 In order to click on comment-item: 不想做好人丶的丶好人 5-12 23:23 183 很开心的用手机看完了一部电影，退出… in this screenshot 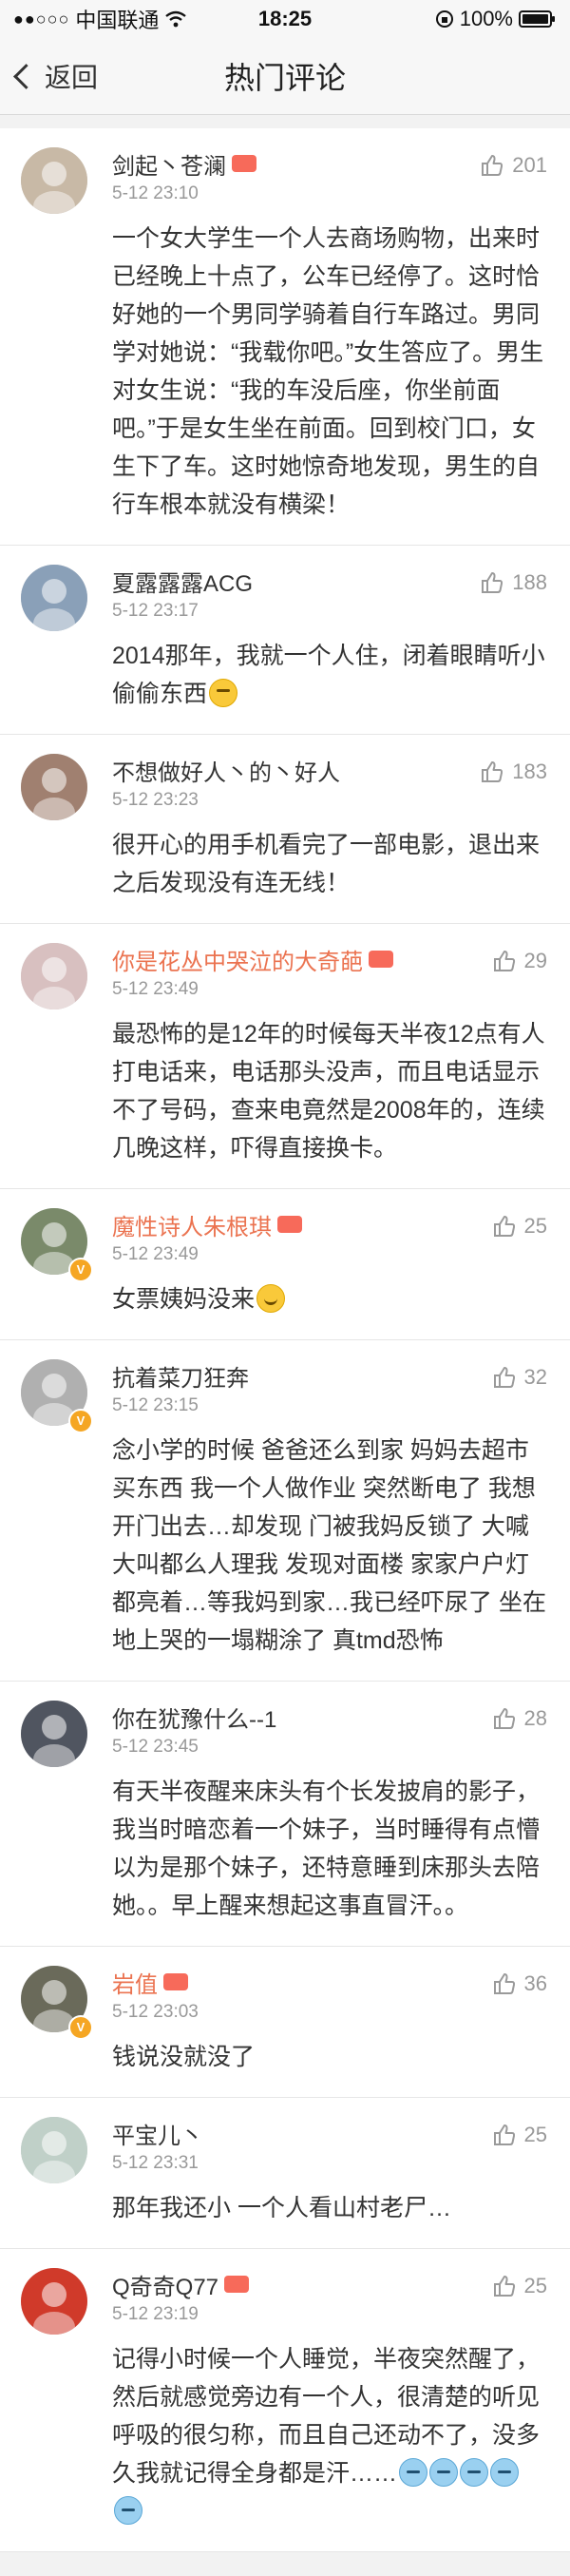, I will do `click(285, 829)`.